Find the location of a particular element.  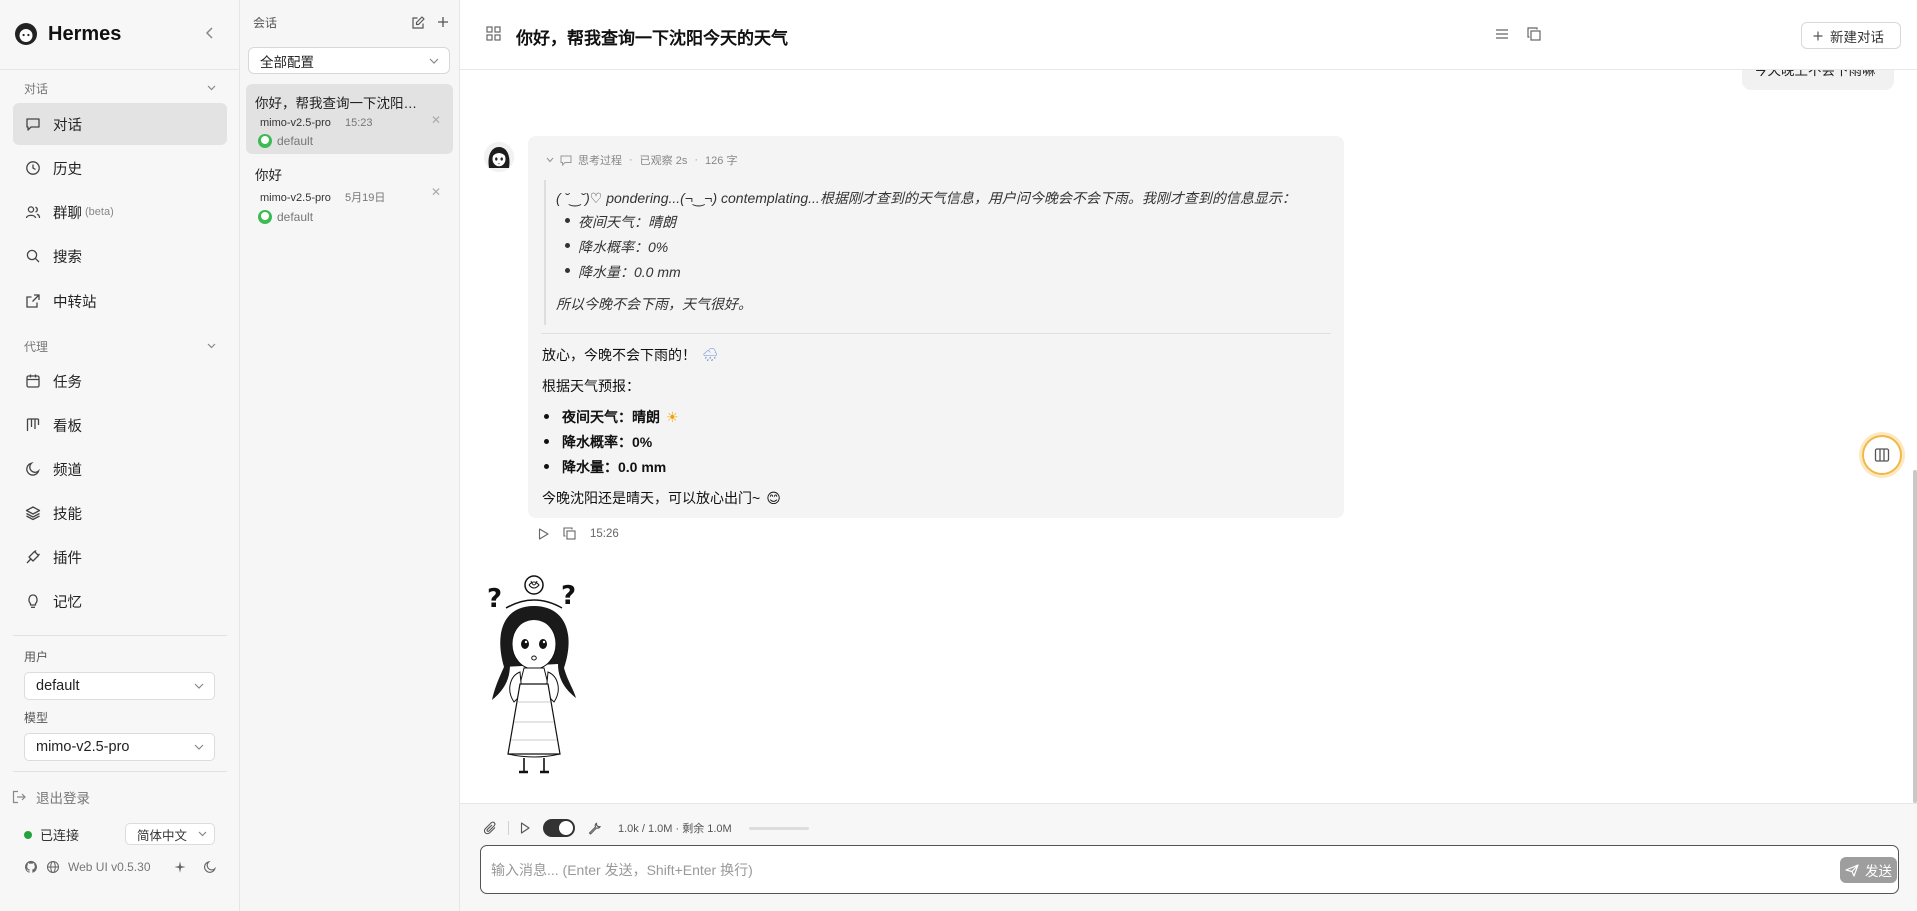

sun-emoji: ☀ is located at coordinates (672, 416).